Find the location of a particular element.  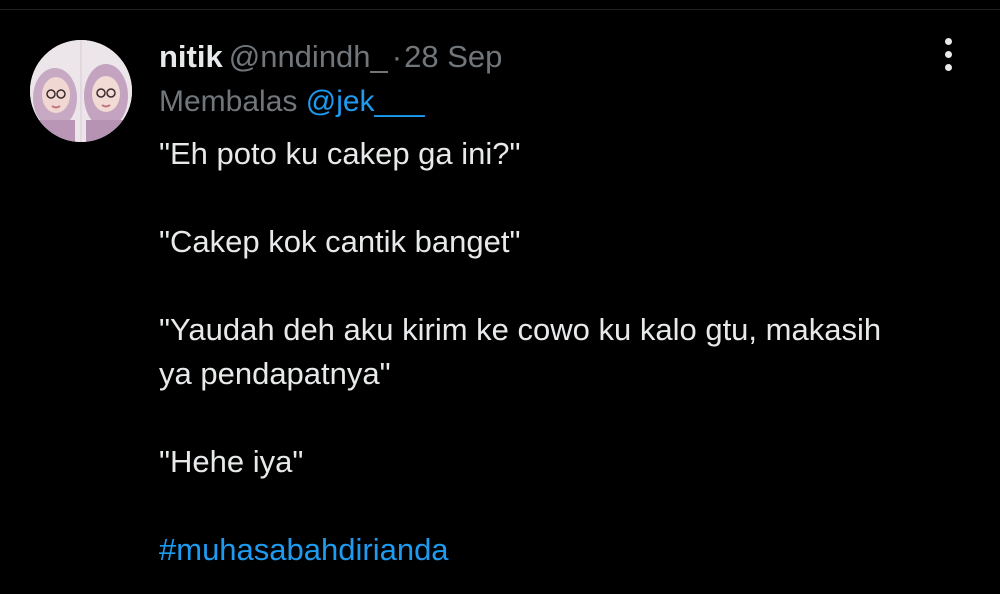

tweet-header: nitik @nndindh_ ·28 Sep is located at coordinates (554, 57).